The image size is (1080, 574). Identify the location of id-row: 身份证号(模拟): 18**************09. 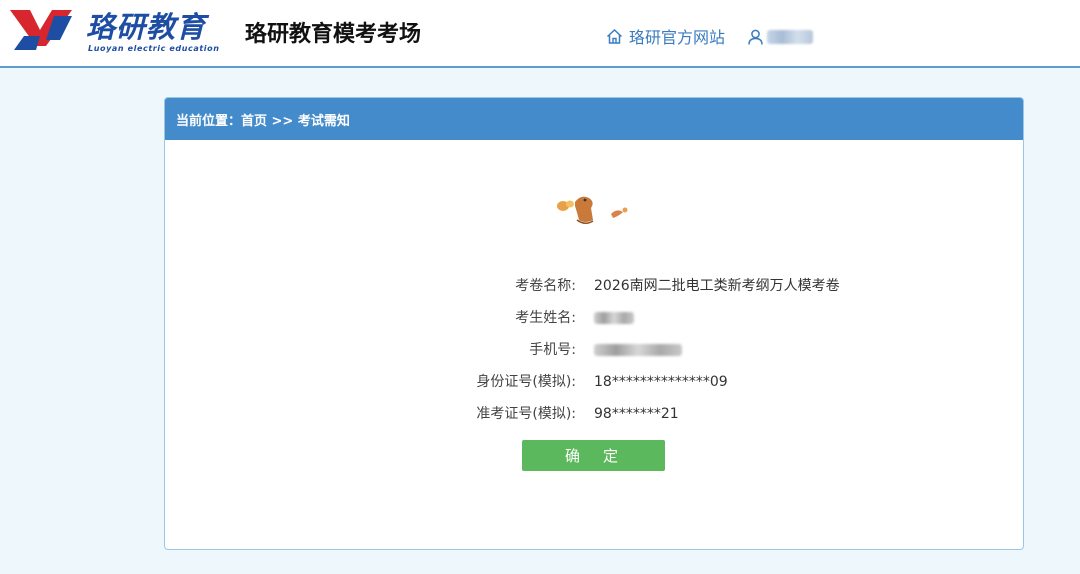
(594, 382).